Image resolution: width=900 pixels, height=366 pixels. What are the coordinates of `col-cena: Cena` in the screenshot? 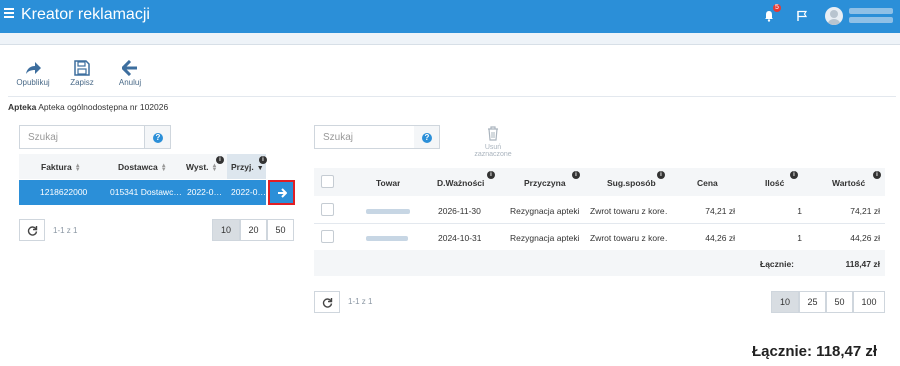 It's located at (707, 183).